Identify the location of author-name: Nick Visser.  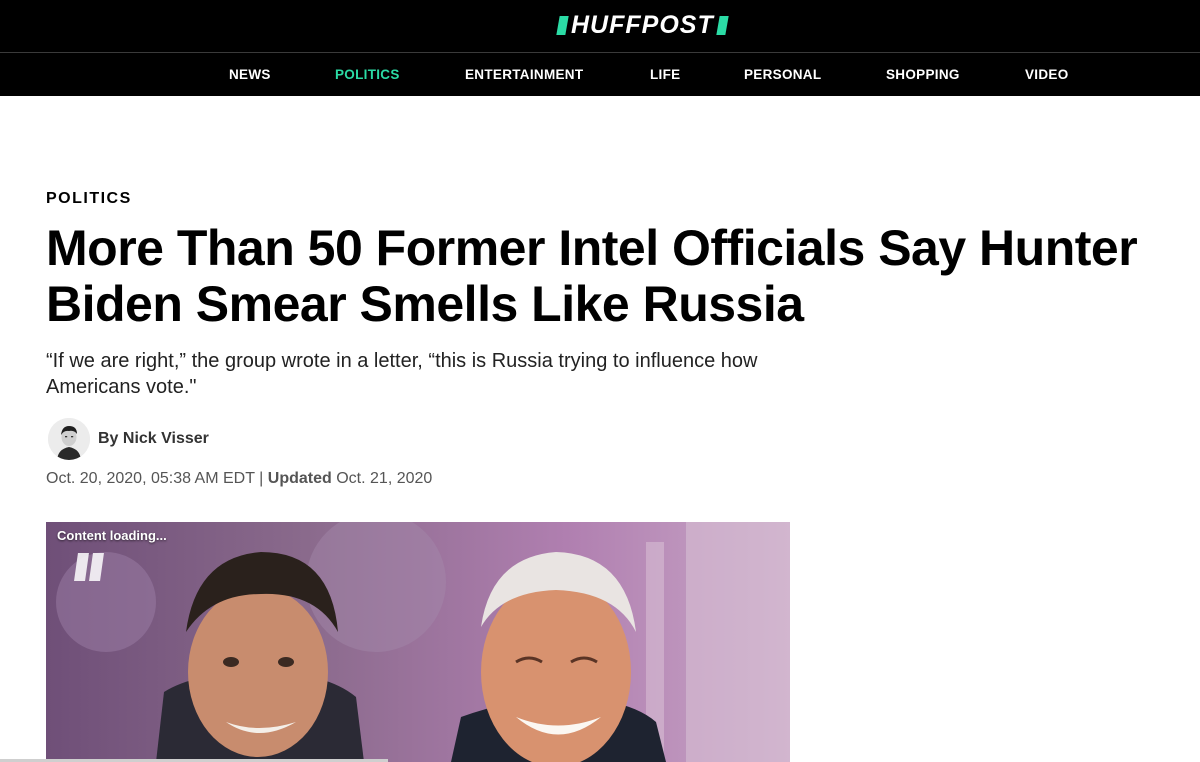
(166, 438).